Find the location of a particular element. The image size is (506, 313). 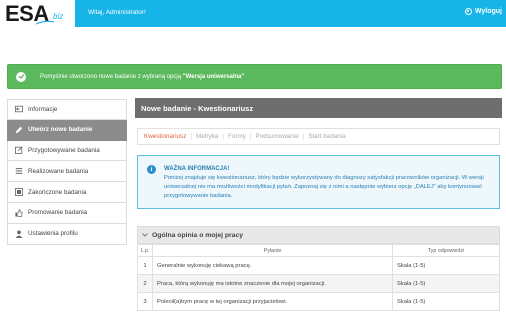

step-formy: Formy is located at coordinates (237, 136).